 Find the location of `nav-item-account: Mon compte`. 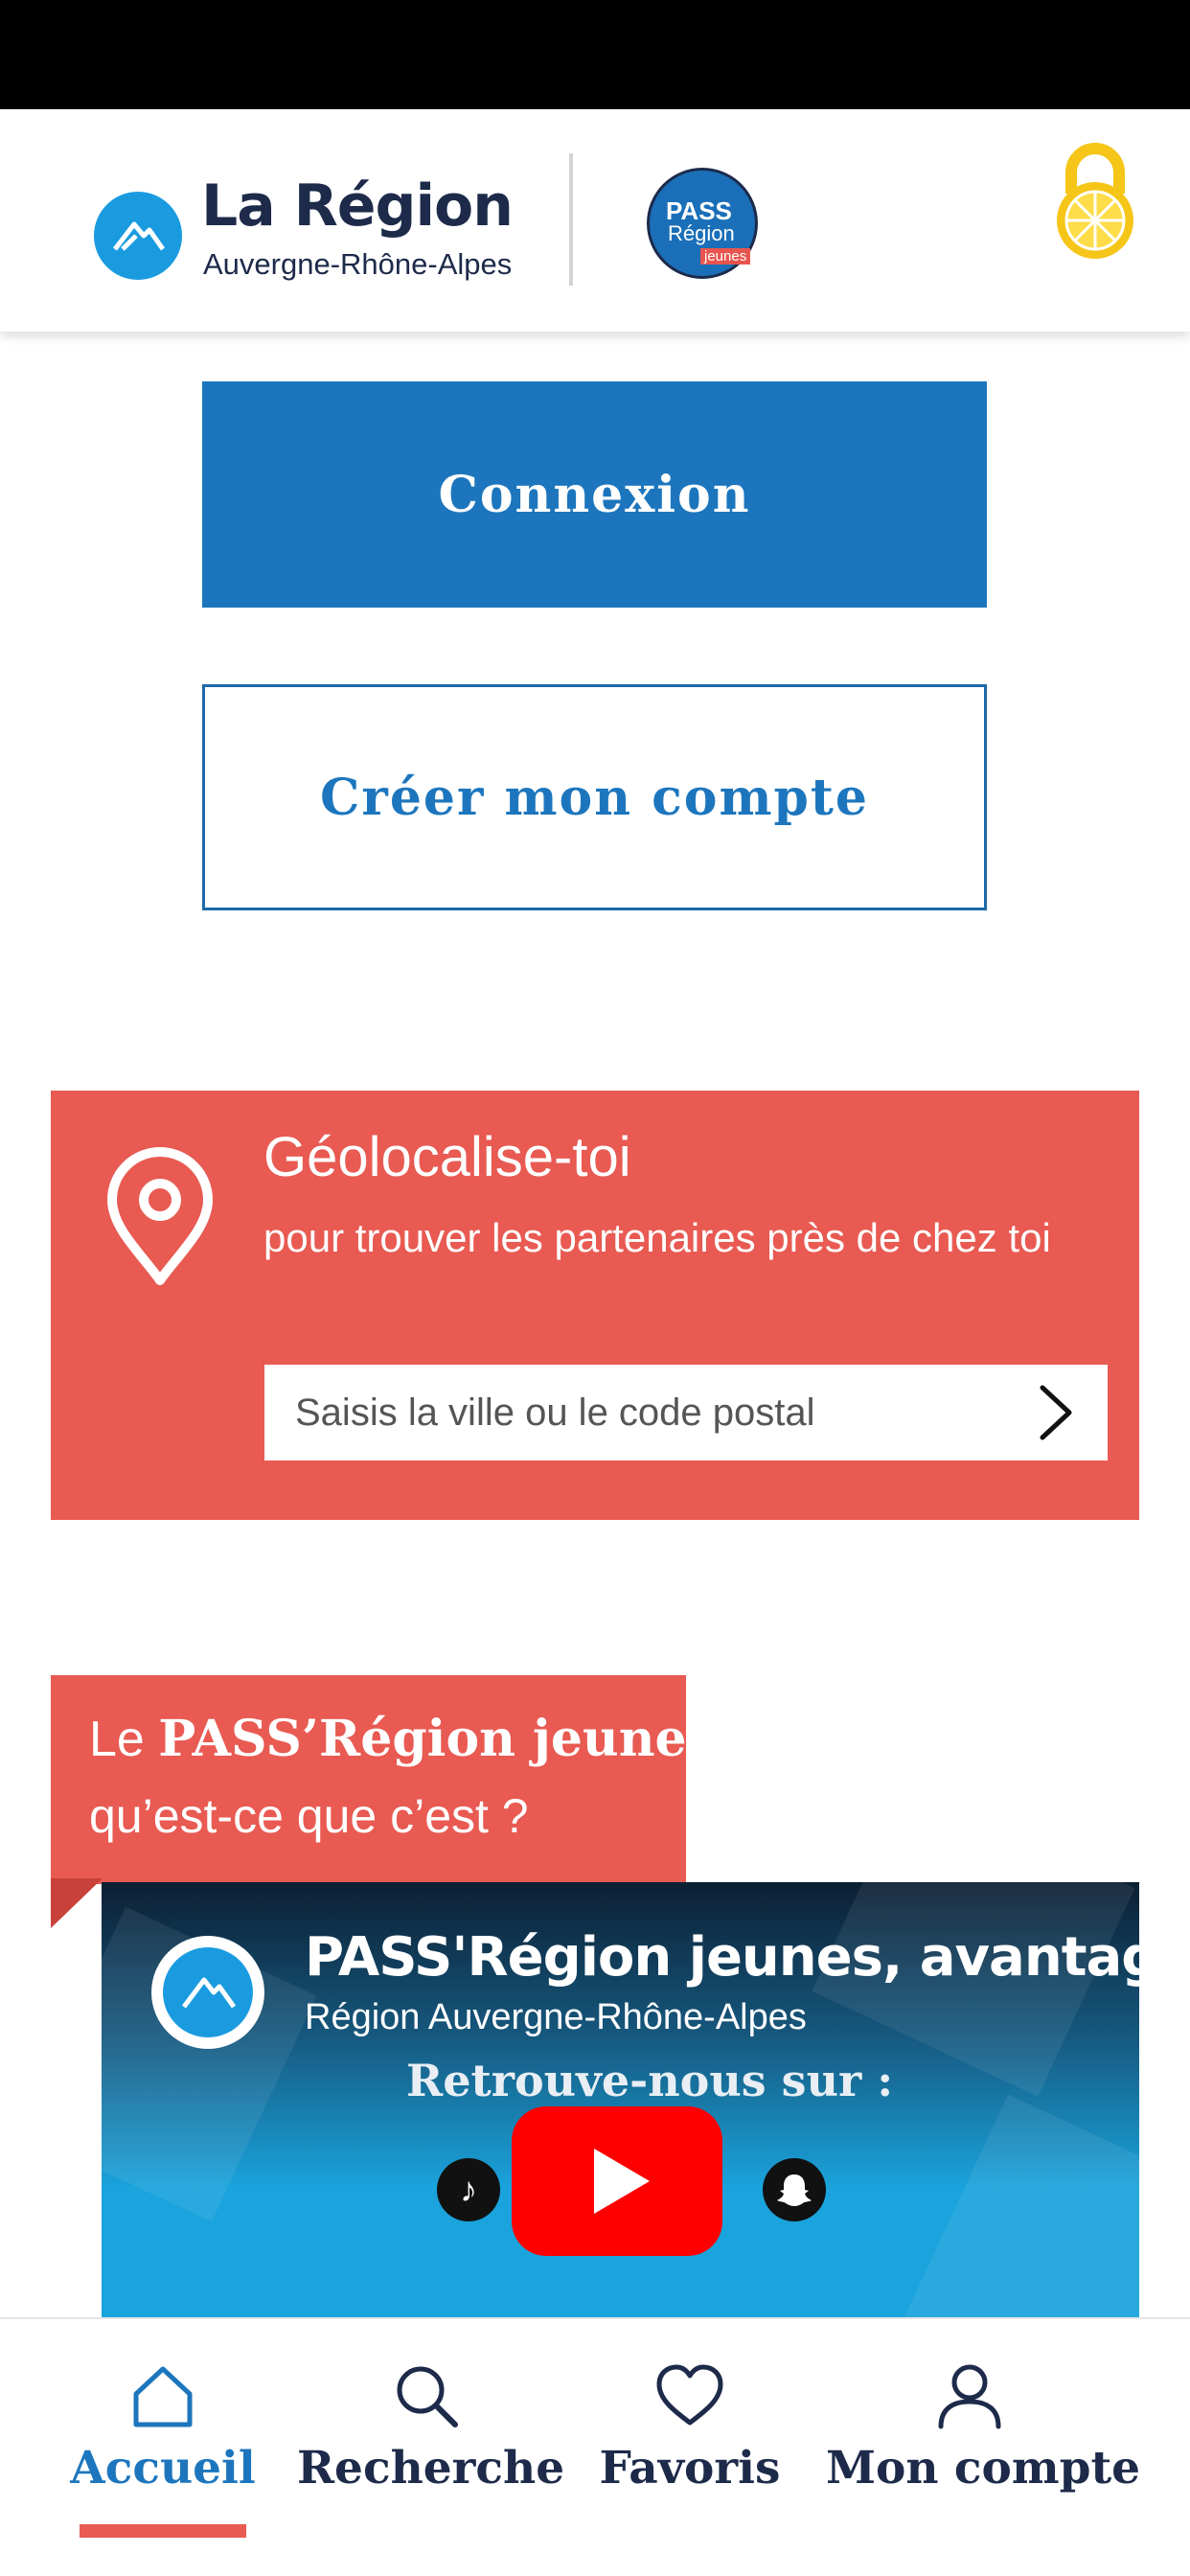

nav-item-account: Mon compte is located at coordinates (984, 2447).